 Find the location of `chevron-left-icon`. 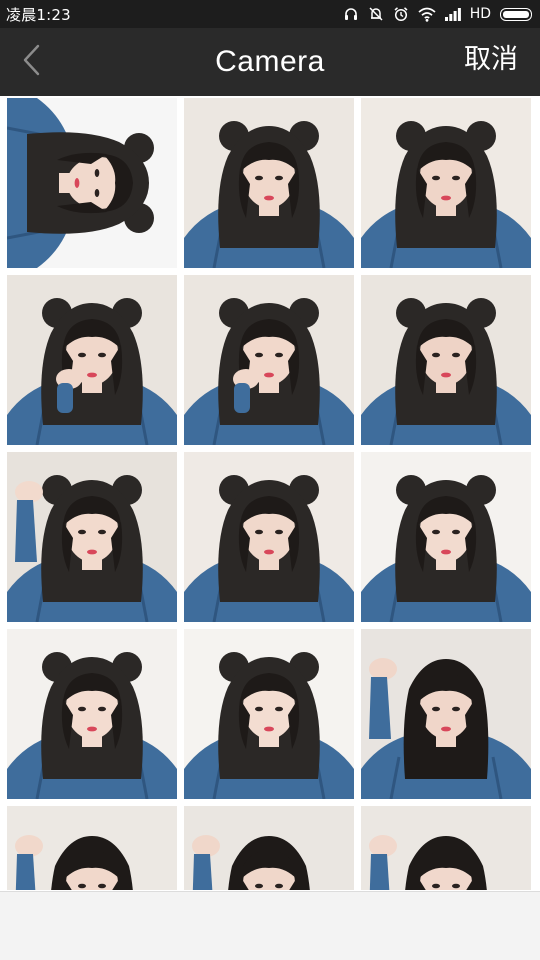

chevron-left-icon is located at coordinates (32, 62).